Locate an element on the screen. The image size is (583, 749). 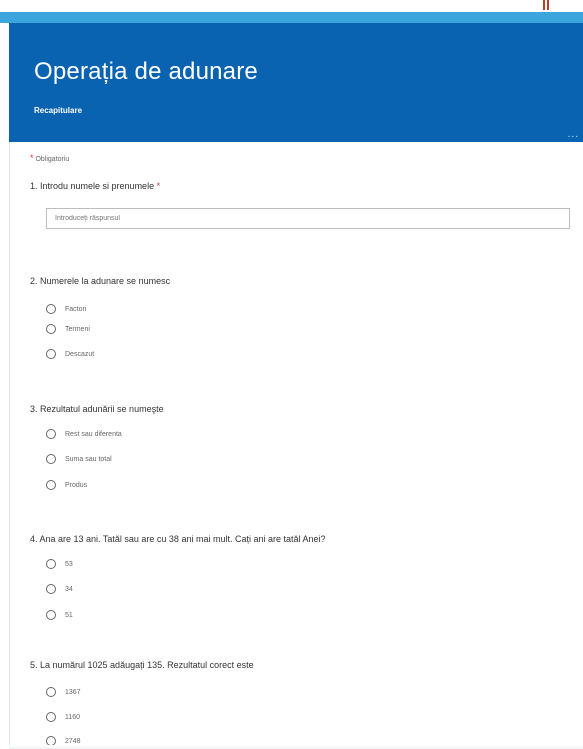
form-subtitle: Recapitulare is located at coordinates (58, 110).